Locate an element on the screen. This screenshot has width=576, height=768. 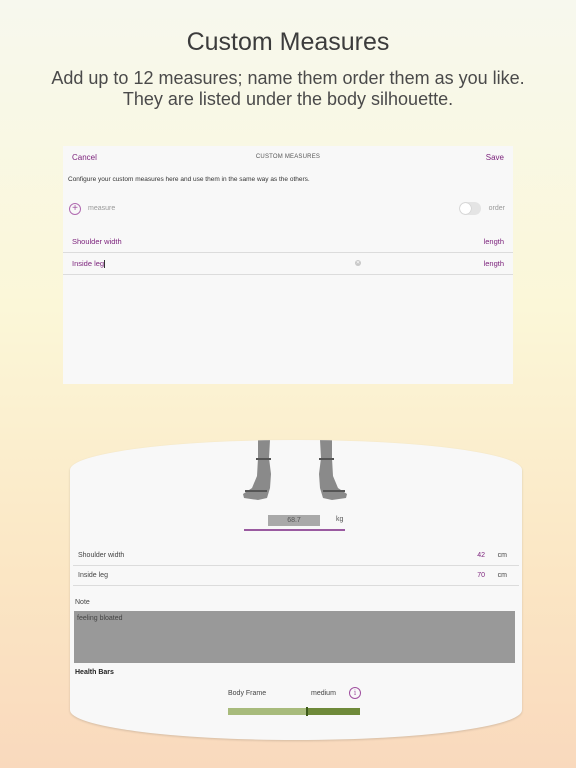
add-measure-button: measure is located at coordinates (101, 208).